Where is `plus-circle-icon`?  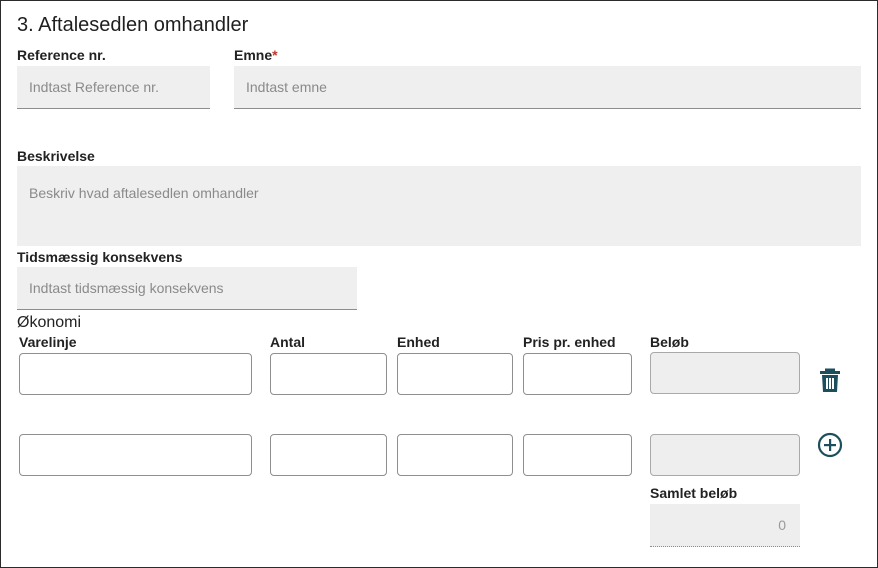 plus-circle-icon is located at coordinates (830, 445).